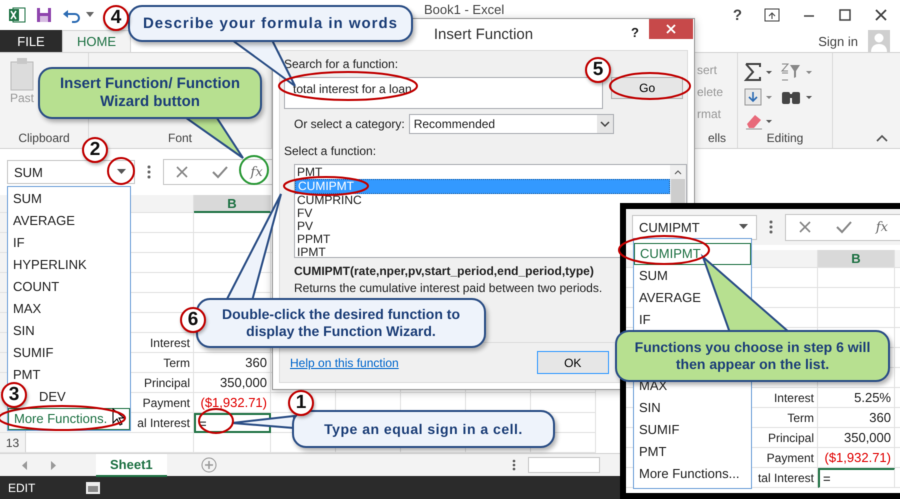  I want to click on function-description: Returns the cumulative interest paid between two periods., so click(448, 288).